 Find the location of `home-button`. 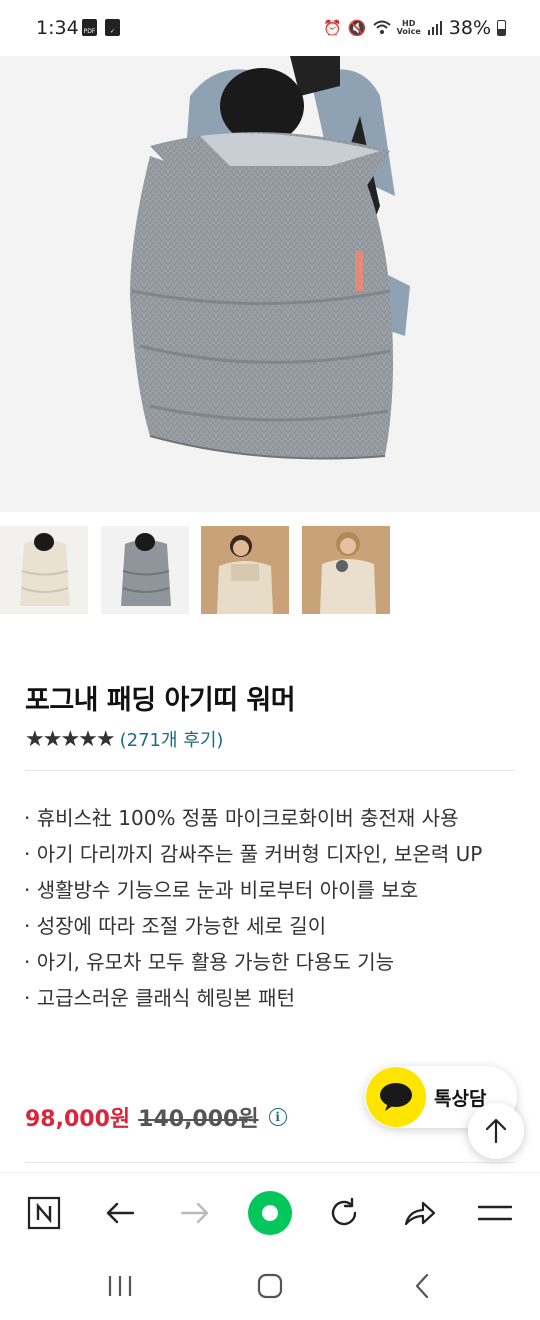

home-button is located at coordinates (270, 1286).